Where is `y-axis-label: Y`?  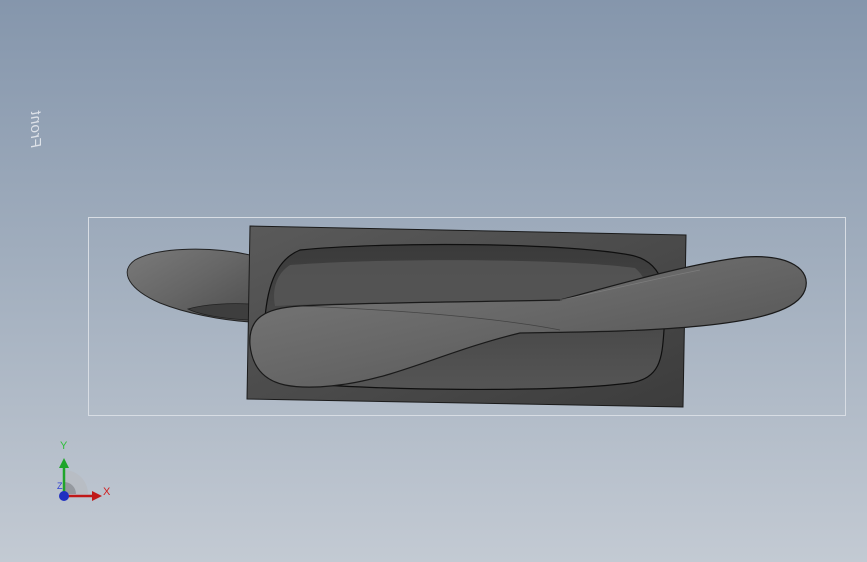 y-axis-label: Y is located at coordinates (64, 446).